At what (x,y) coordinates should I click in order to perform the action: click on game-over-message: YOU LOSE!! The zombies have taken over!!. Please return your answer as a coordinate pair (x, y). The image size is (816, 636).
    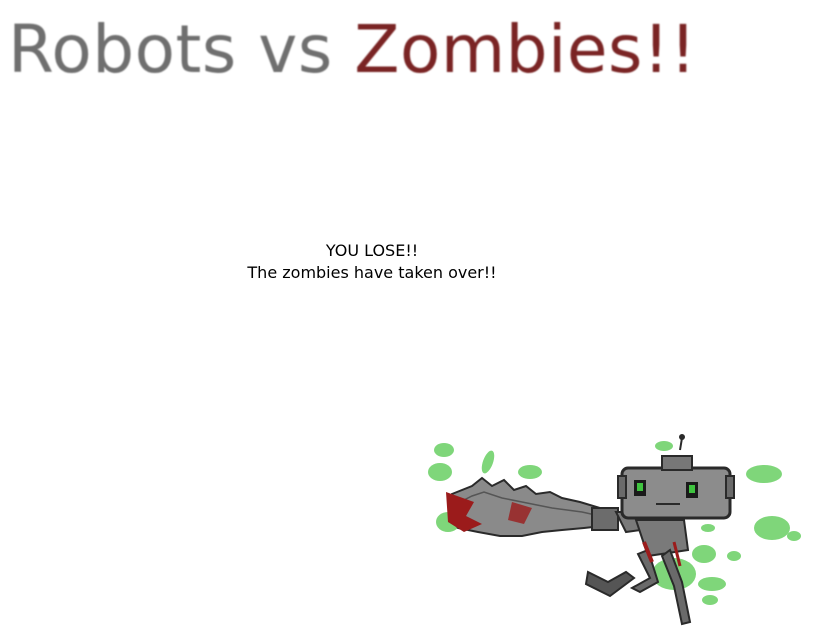
    Looking at the image, I should click on (372, 262).